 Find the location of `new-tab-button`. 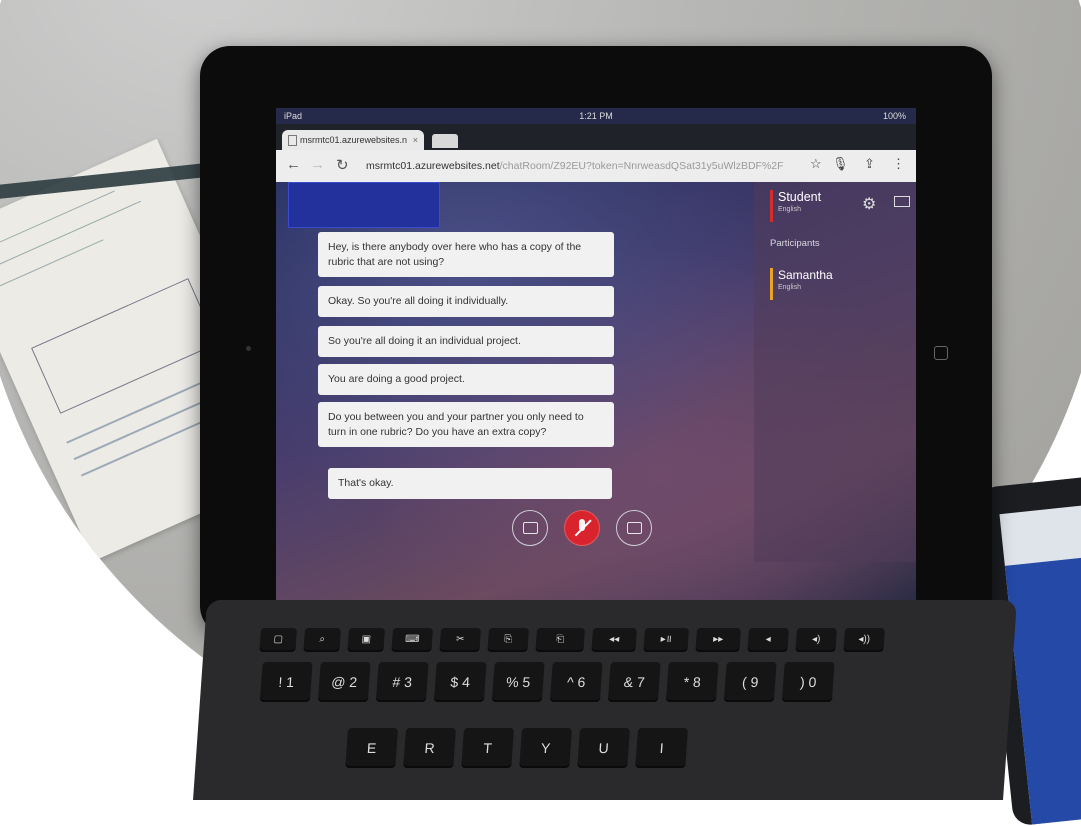

new-tab-button is located at coordinates (445, 141).